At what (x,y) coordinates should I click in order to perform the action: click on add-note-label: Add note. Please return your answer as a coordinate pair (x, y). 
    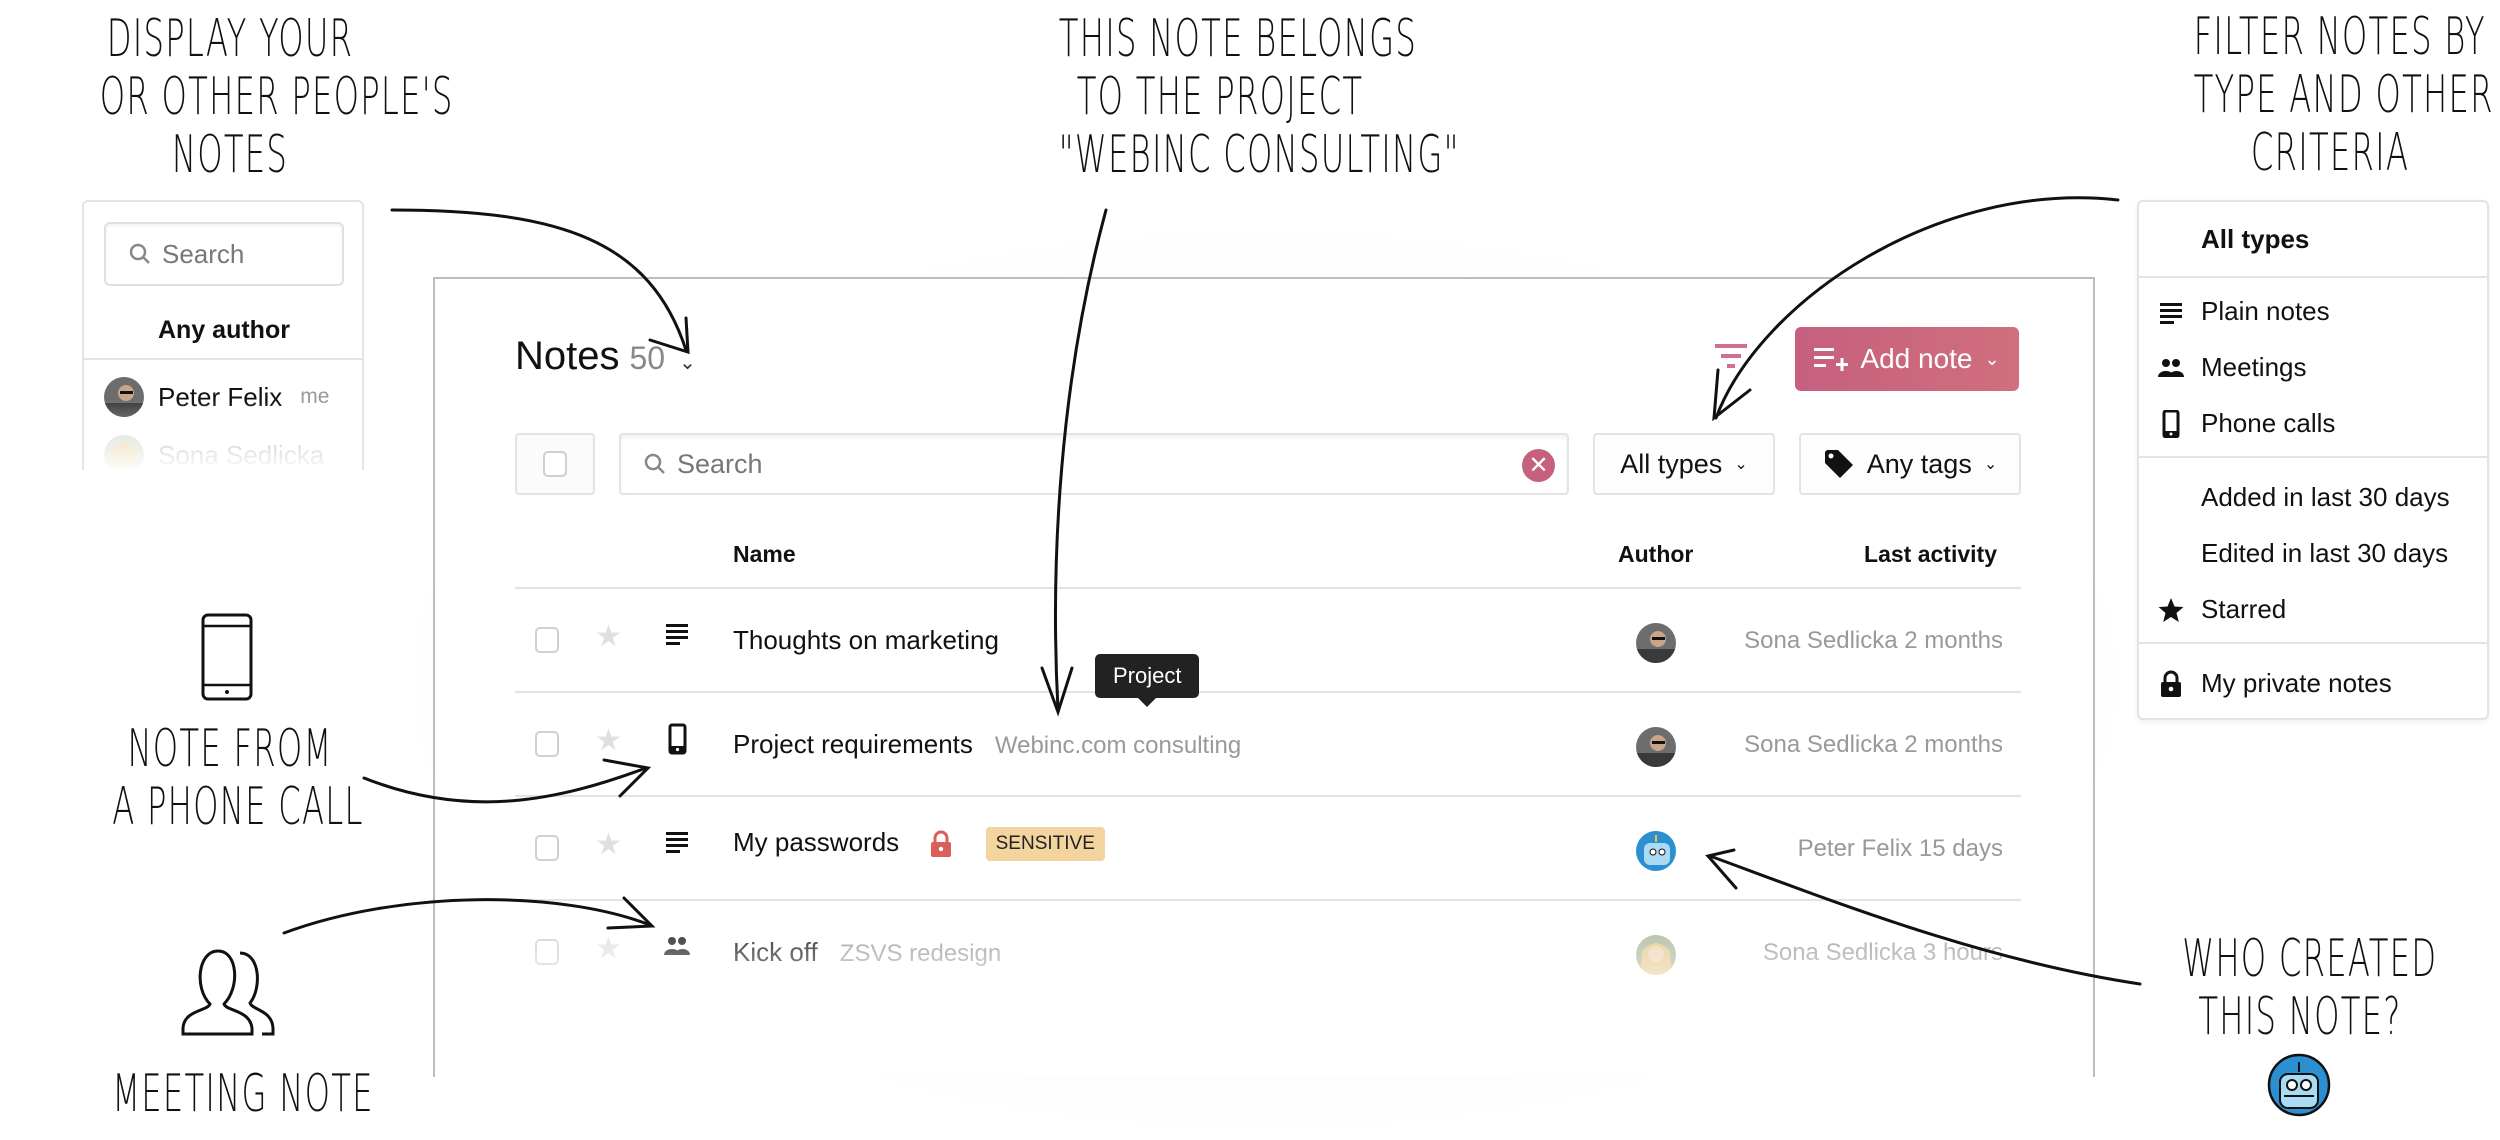
    Looking at the image, I should click on (1916, 358).